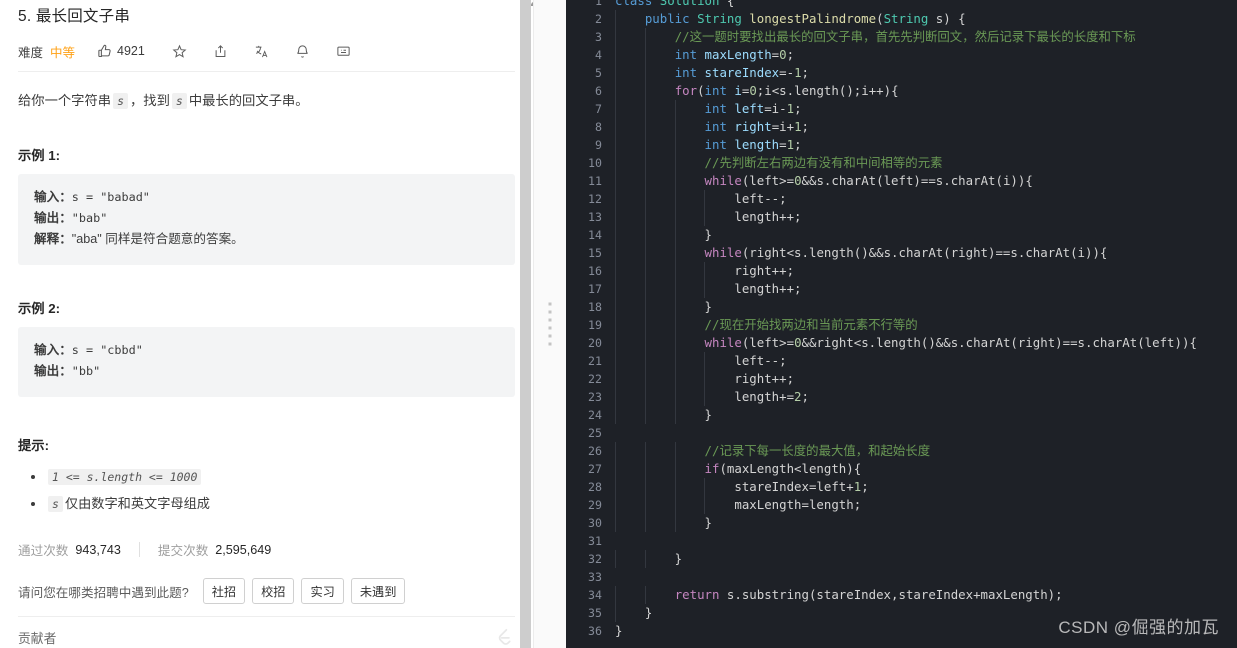 The image size is (1237, 648). Describe the element at coordinates (705, 73) in the screenshot. I see `code-line-text: int stareIndex=-1;` at that location.